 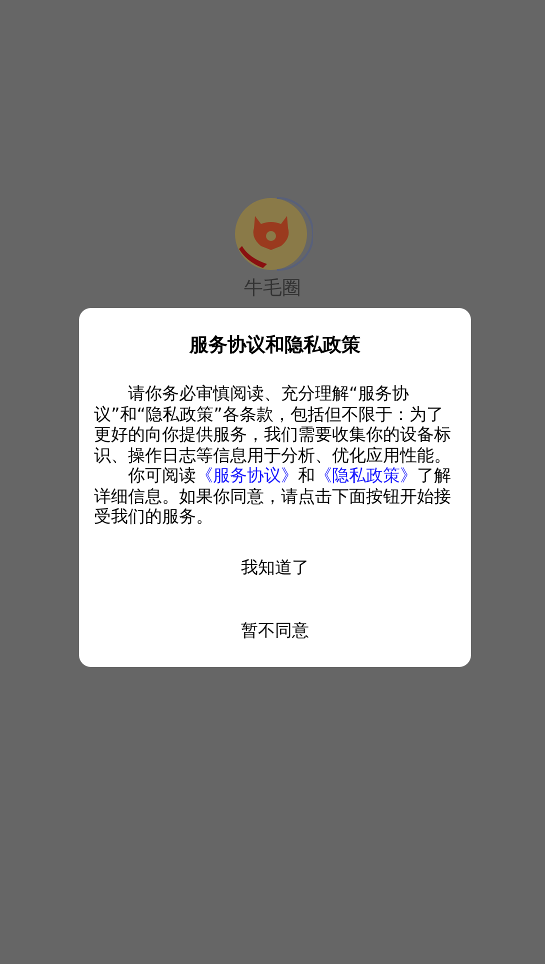 I want to click on app-logo-icon, so click(x=272, y=234).